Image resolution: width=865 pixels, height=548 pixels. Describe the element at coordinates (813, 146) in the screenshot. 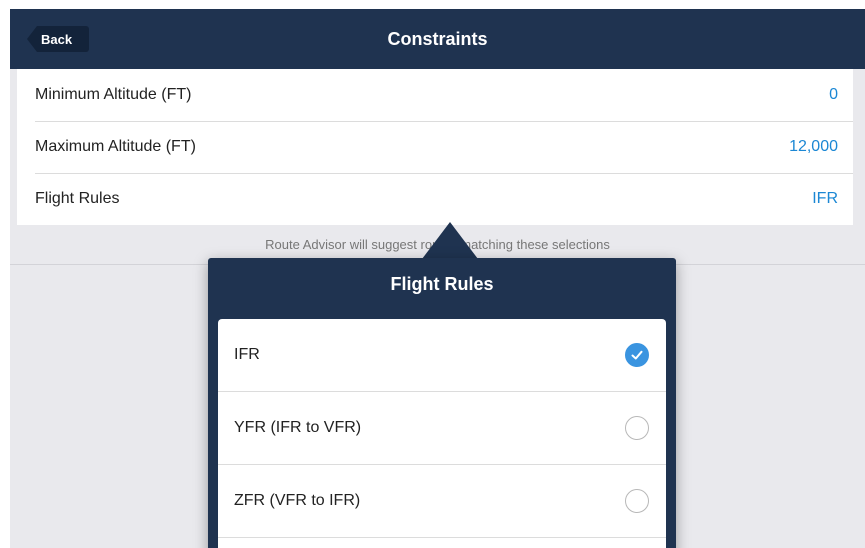

I see `row-value: 12,000` at that location.